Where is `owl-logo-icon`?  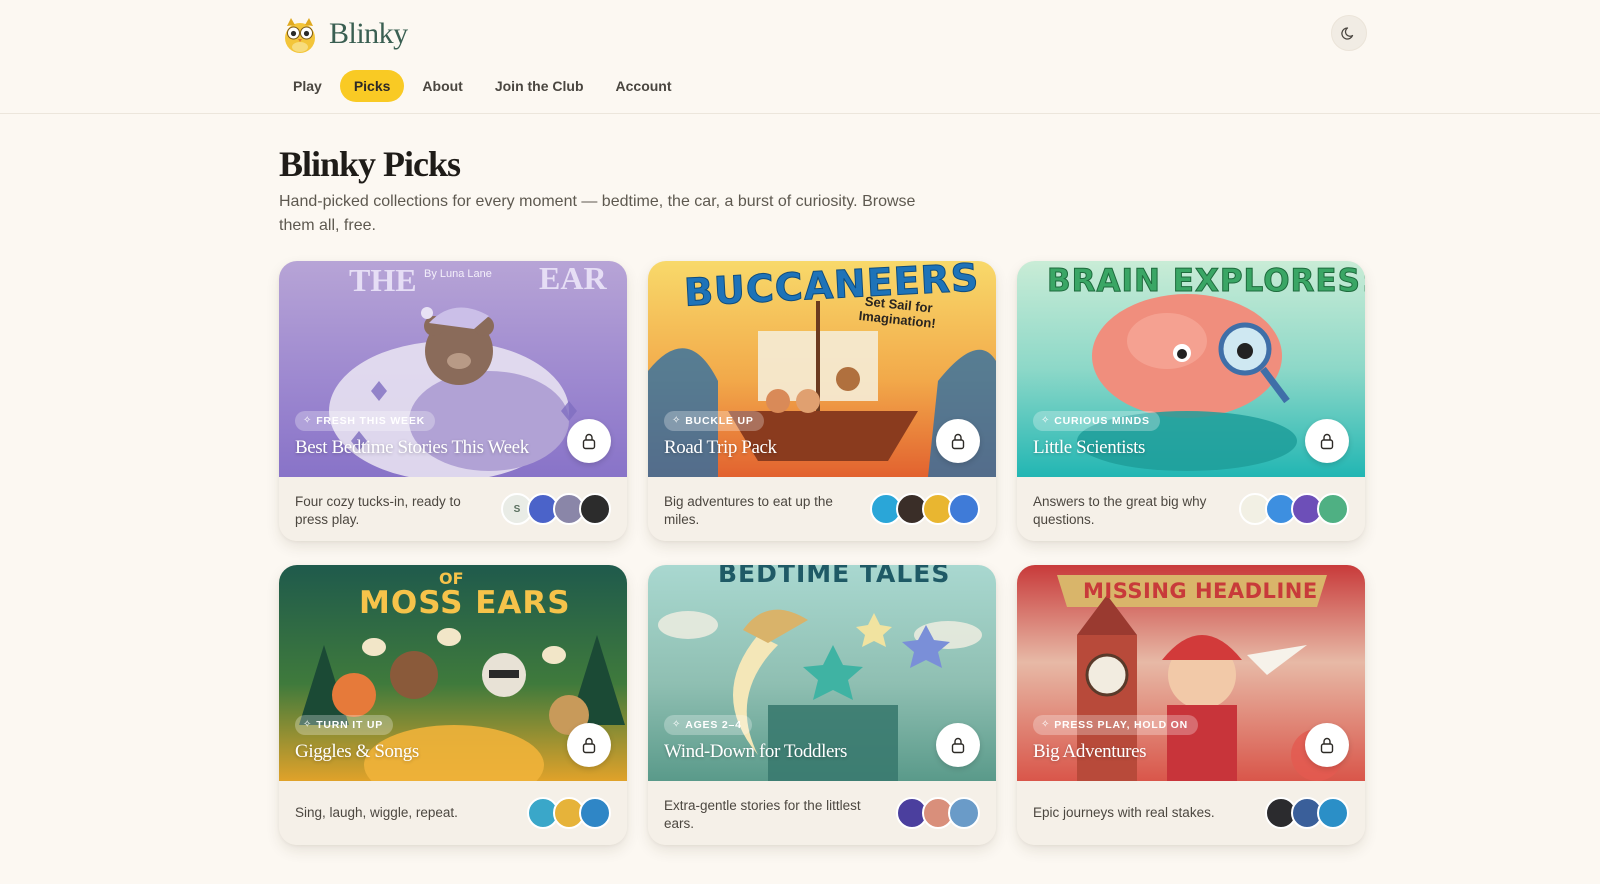 owl-logo-icon is located at coordinates (300, 35).